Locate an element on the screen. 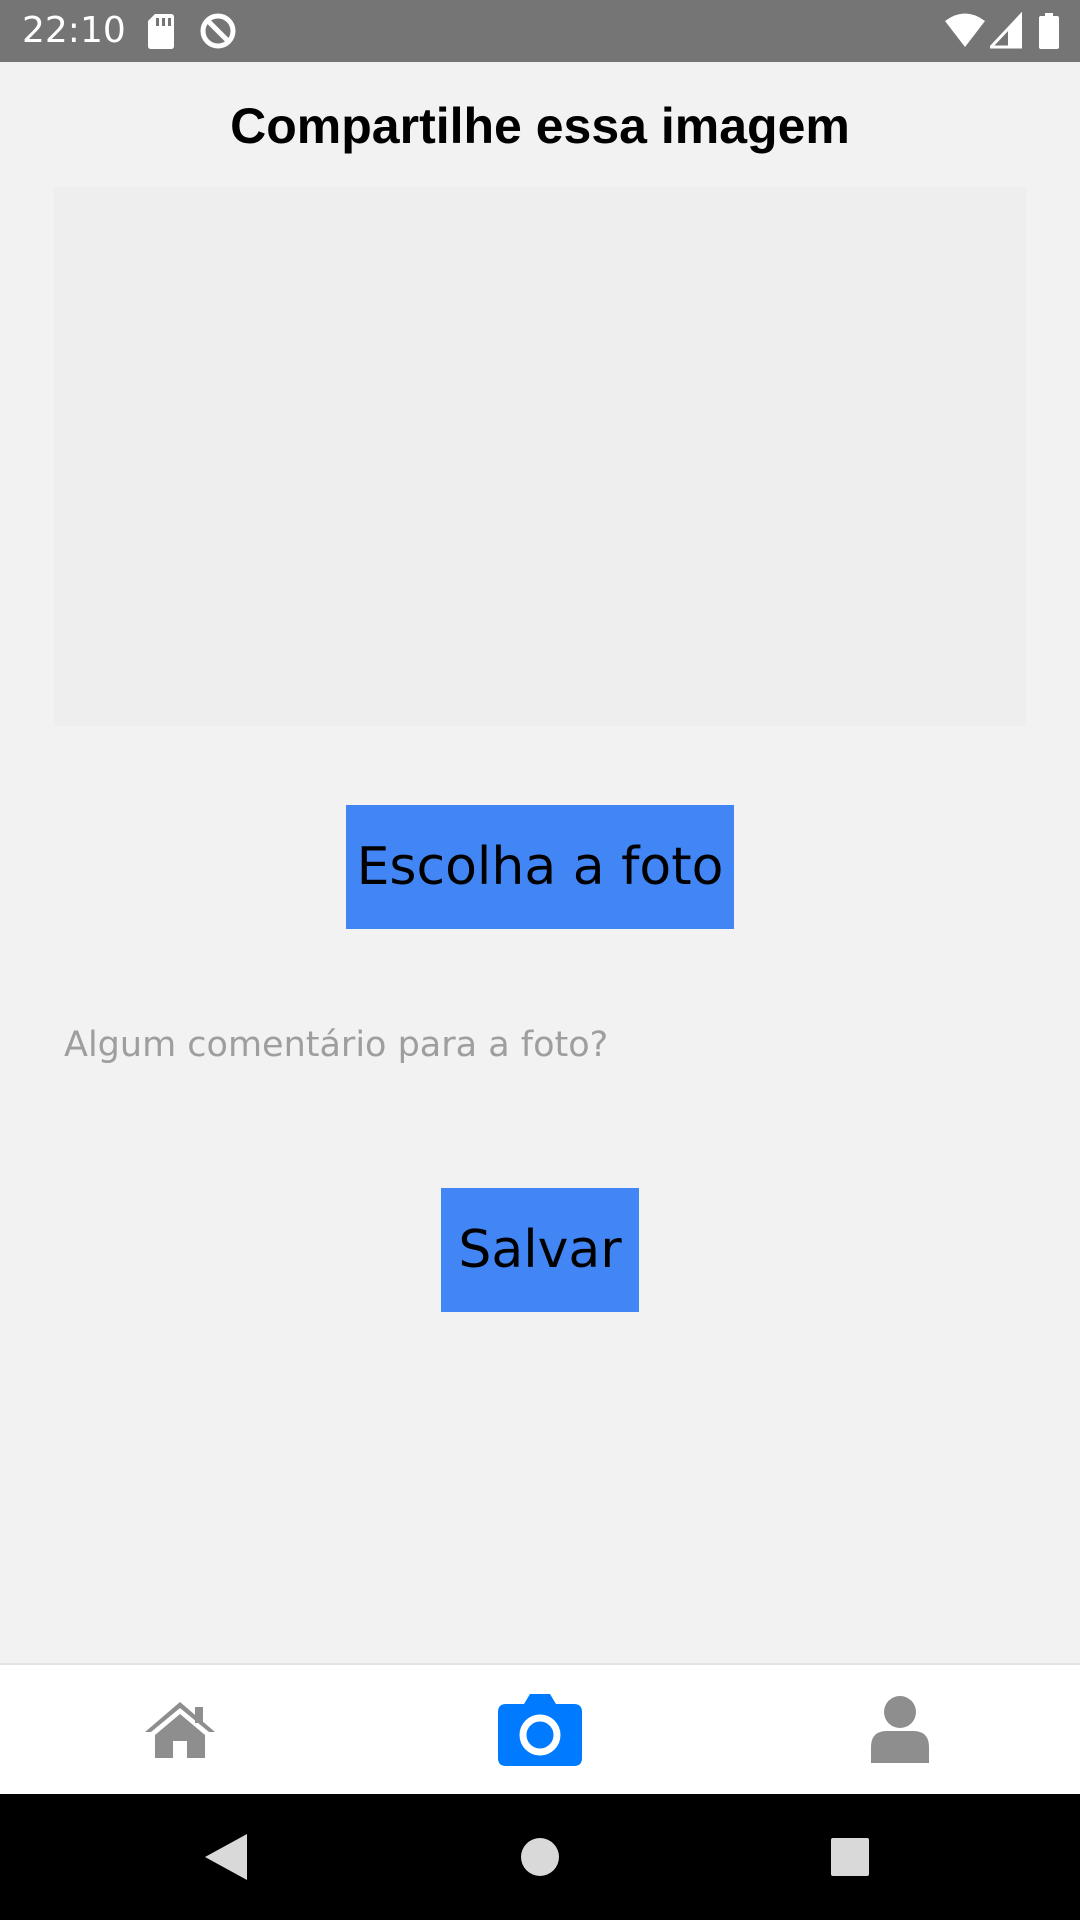 Image resolution: width=1080 pixels, height=1920 pixels. tab-camera is located at coordinates (540, 1729).